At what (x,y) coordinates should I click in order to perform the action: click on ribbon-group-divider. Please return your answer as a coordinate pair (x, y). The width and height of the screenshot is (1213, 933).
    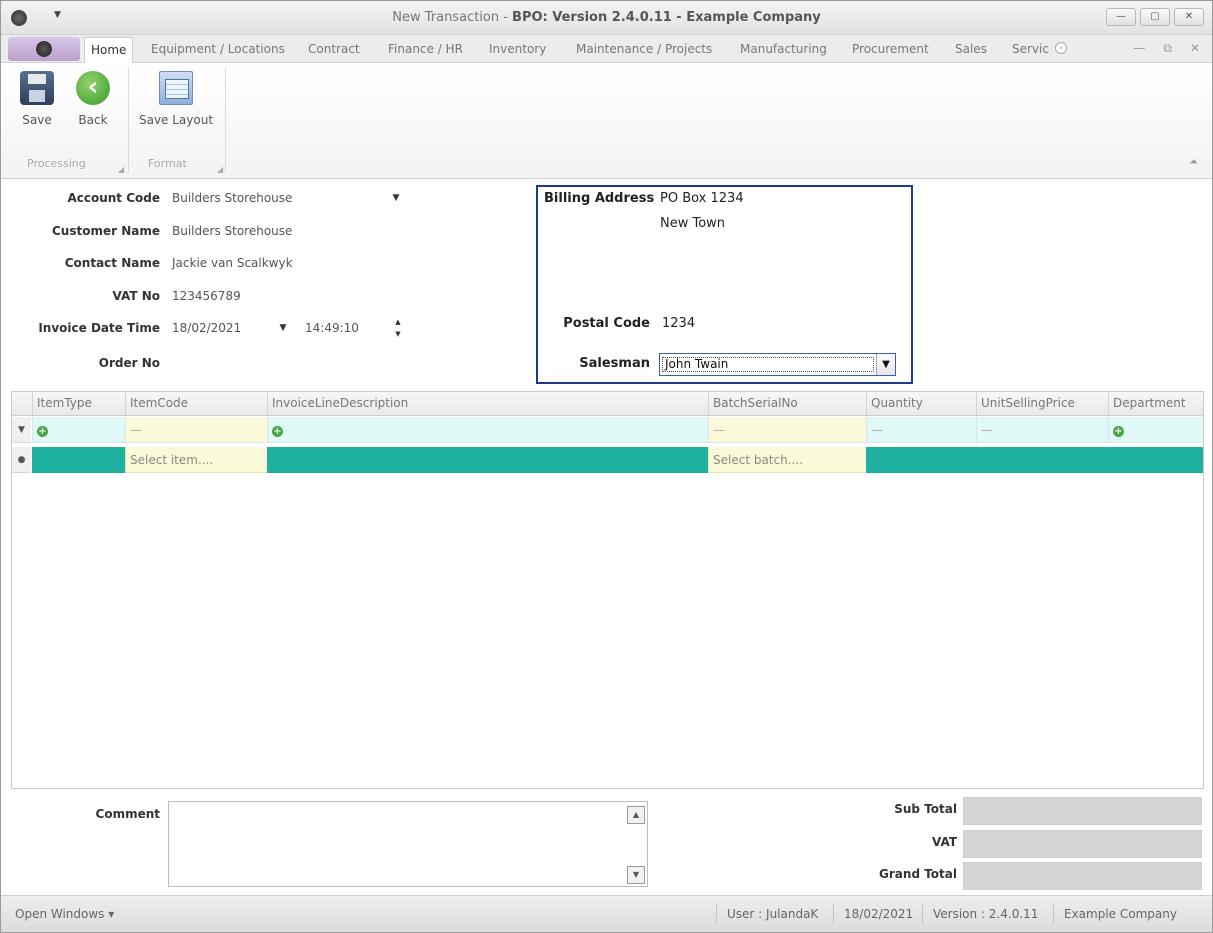
    Looking at the image, I should click on (225, 120).